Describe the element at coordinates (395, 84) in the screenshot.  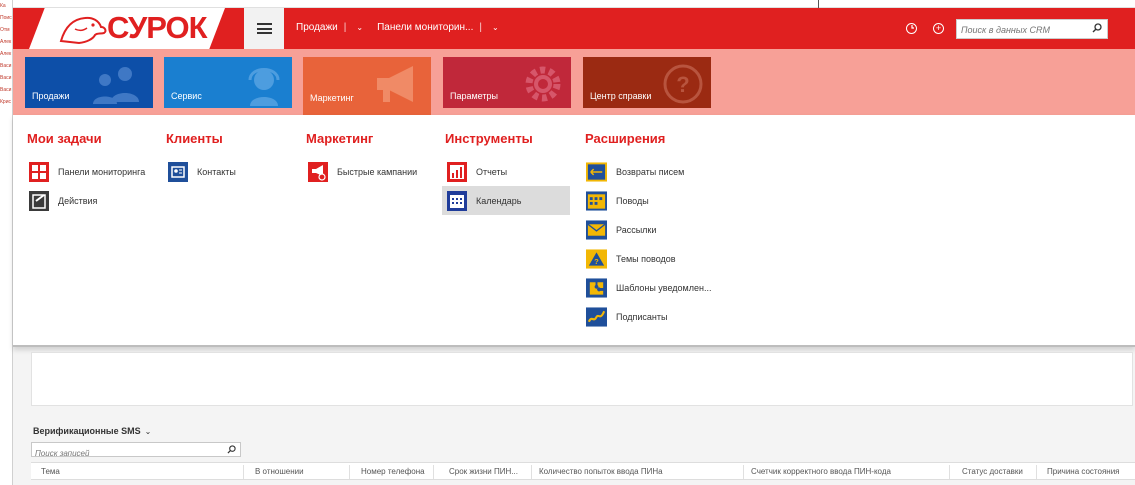
I see `megaphone-icon` at that location.